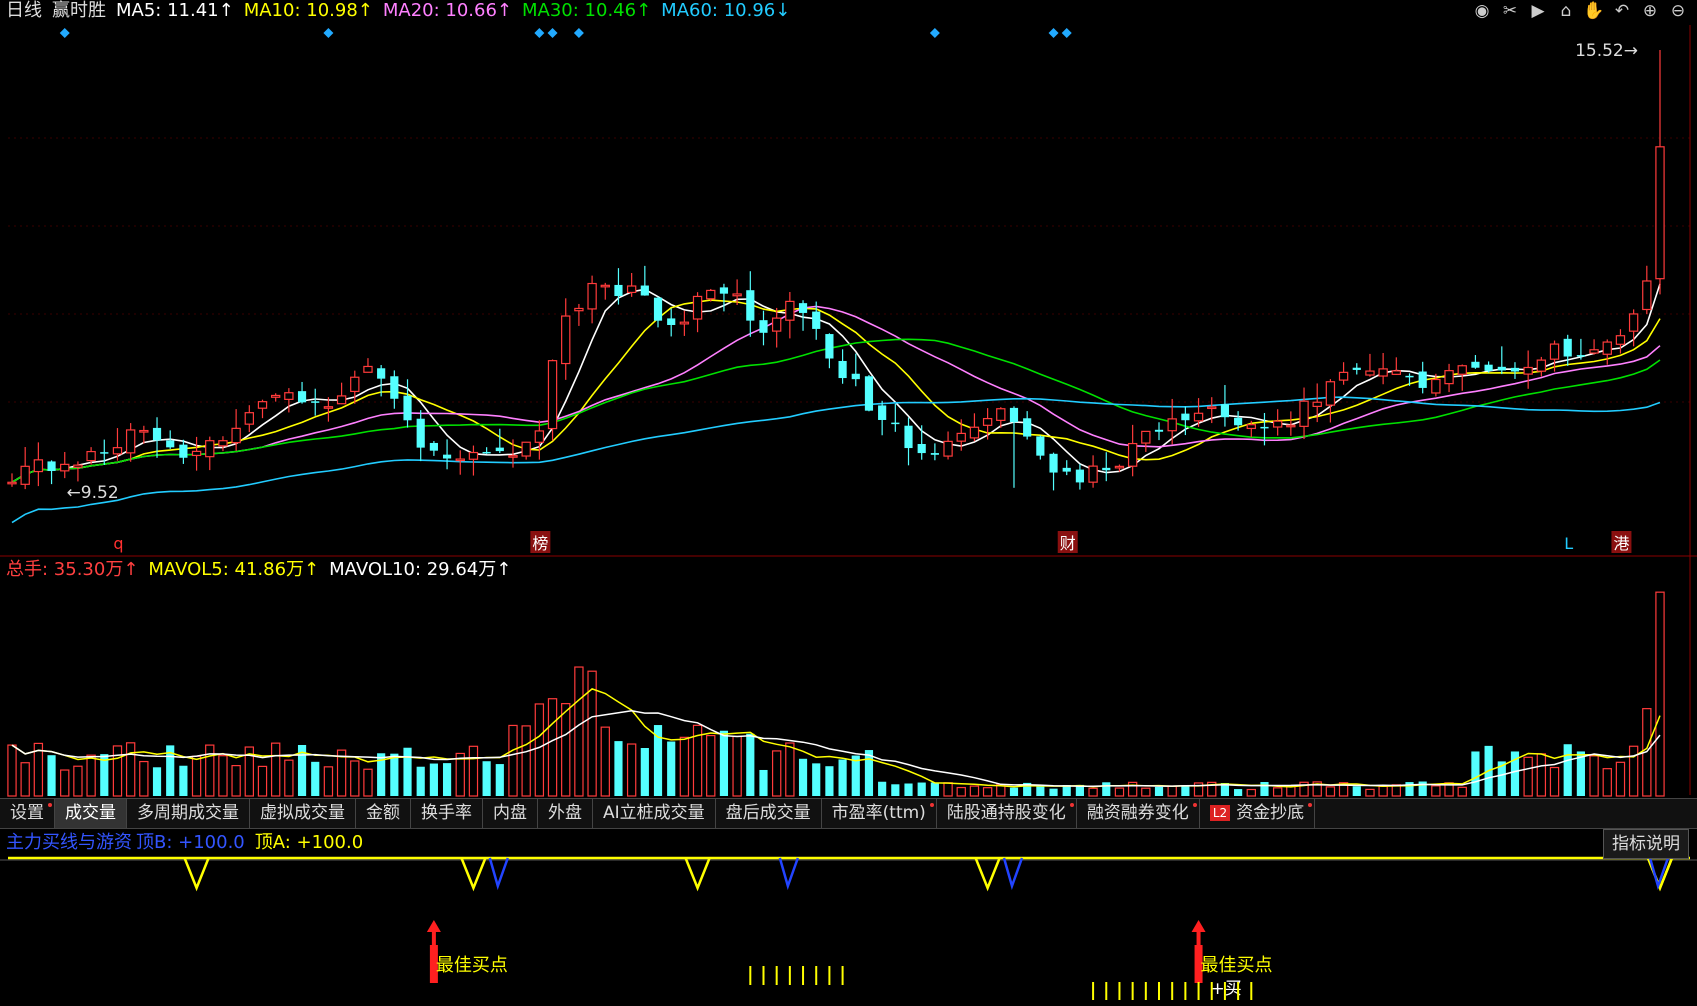 The width and height of the screenshot is (1697, 1006). What do you see at coordinates (697, 874) in the screenshot?
I see `indicator-v-marker` at bounding box center [697, 874].